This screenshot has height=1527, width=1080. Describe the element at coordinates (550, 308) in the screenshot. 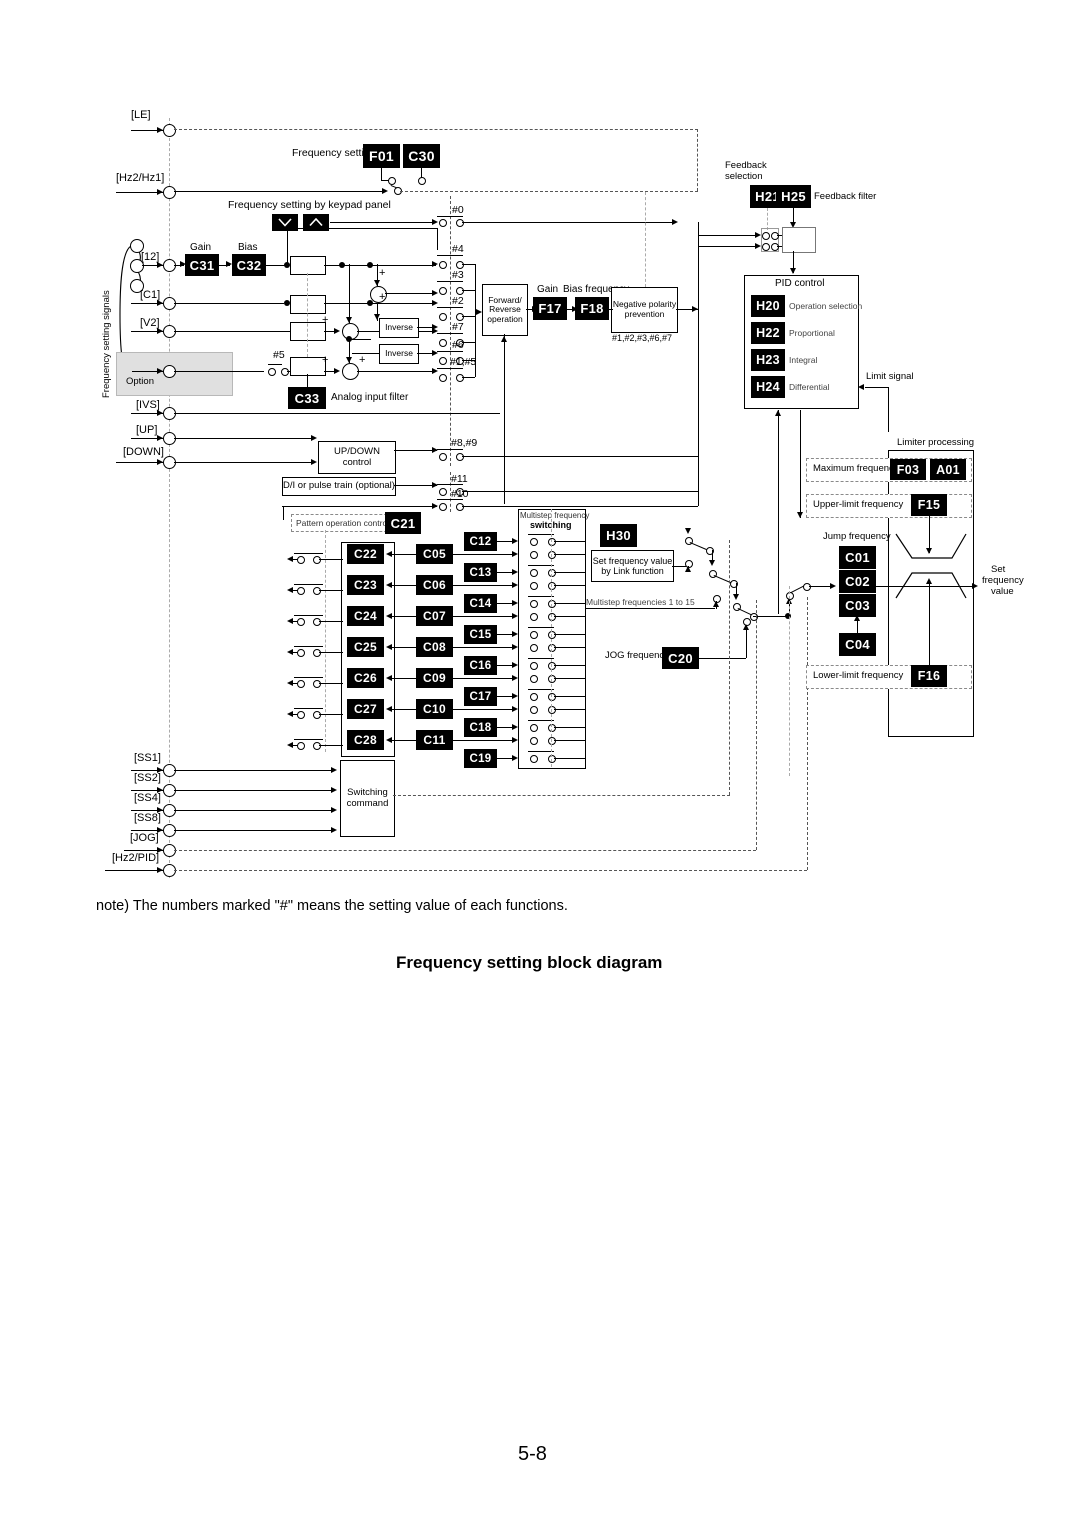

I see `code-f17: F17` at that location.